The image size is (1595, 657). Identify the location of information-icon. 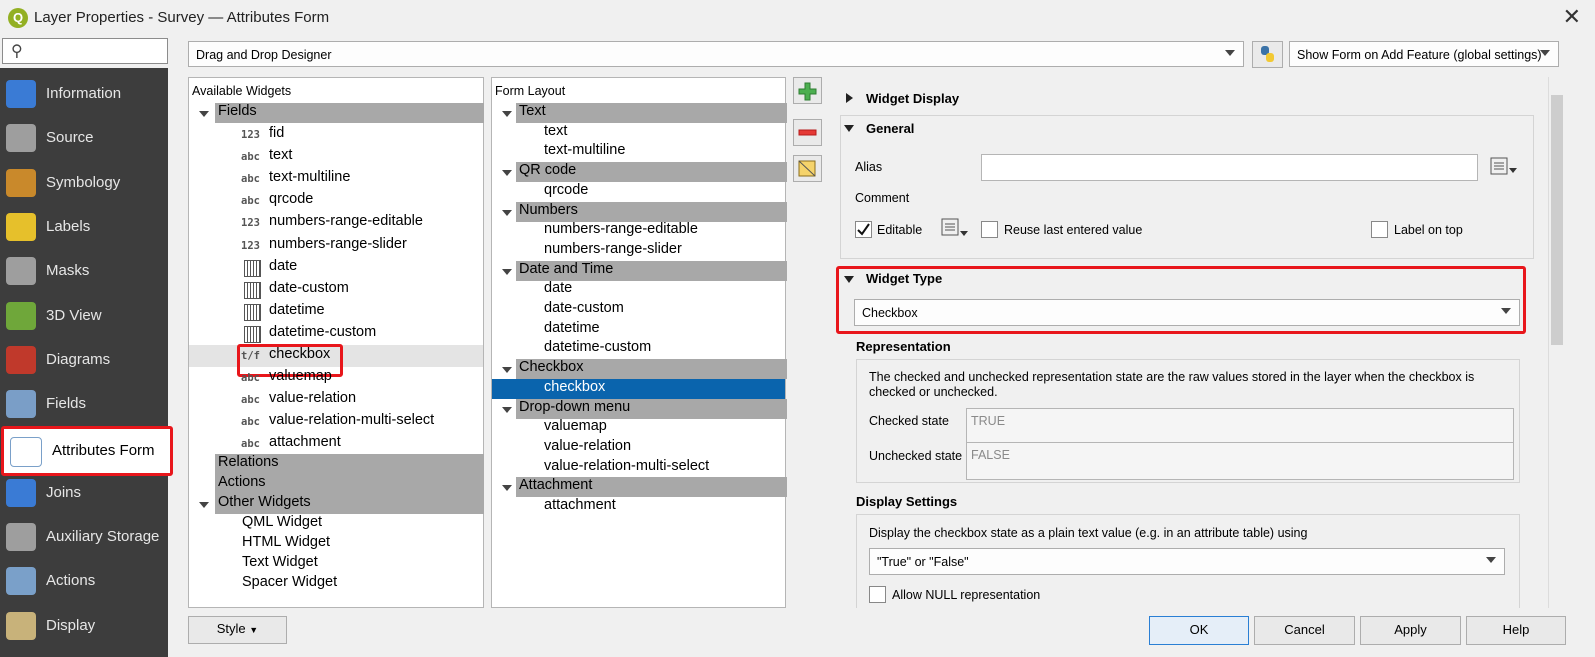
(21, 94).